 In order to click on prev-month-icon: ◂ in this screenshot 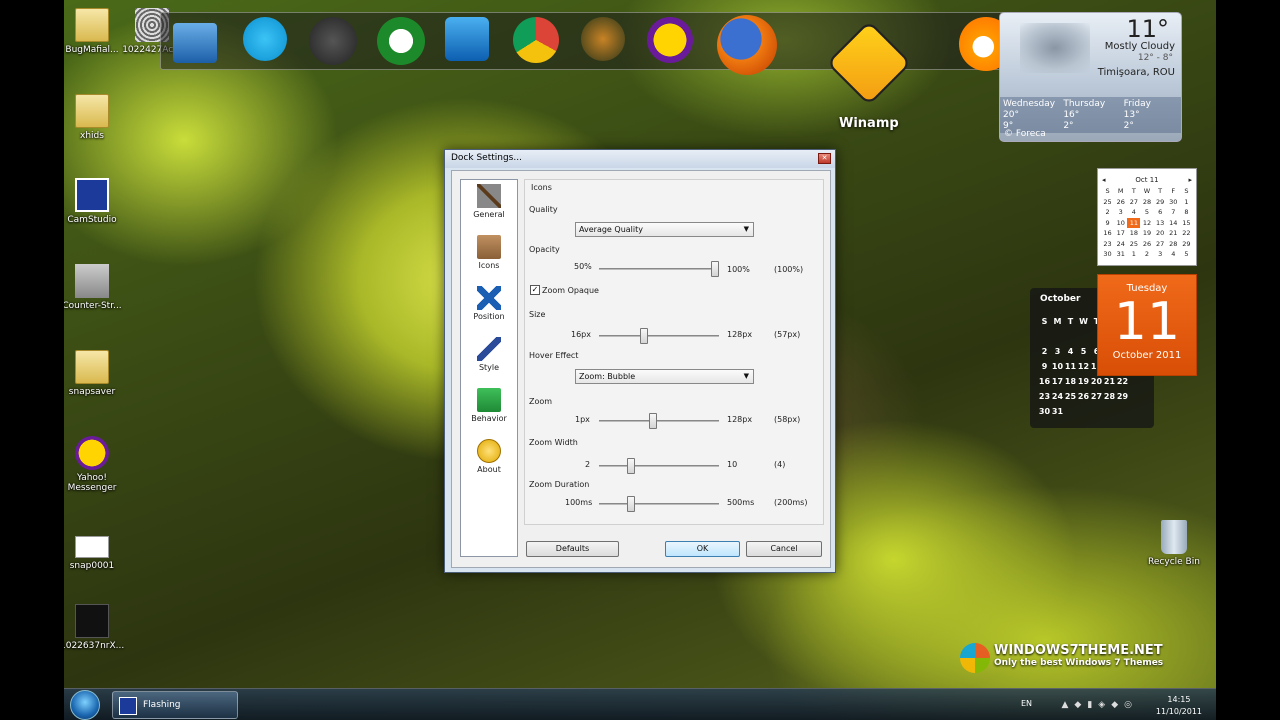, I will do `click(1104, 180)`.